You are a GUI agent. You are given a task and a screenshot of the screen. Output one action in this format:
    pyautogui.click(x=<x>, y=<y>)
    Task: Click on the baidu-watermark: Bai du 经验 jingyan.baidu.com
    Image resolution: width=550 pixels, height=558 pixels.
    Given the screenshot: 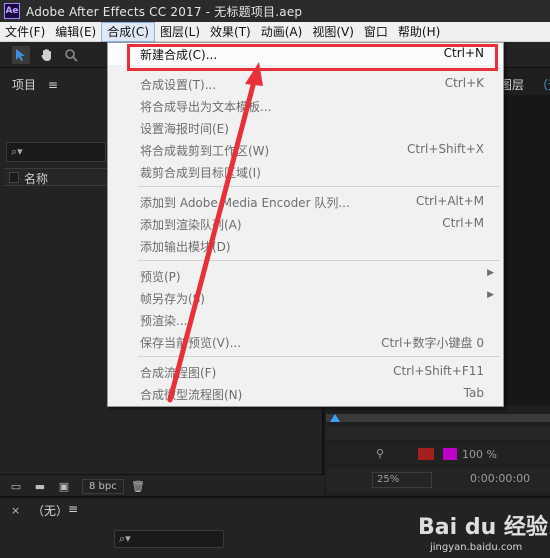 What is the action you would take?
    pyautogui.click(x=483, y=533)
    